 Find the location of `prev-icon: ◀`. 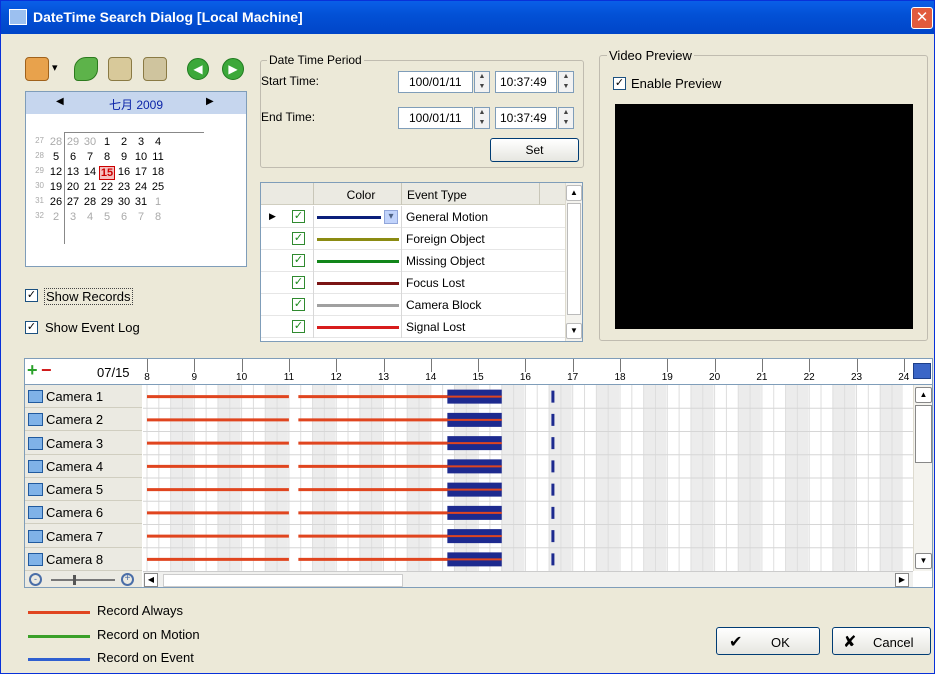

prev-icon: ◀ is located at coordinates (198, 69).